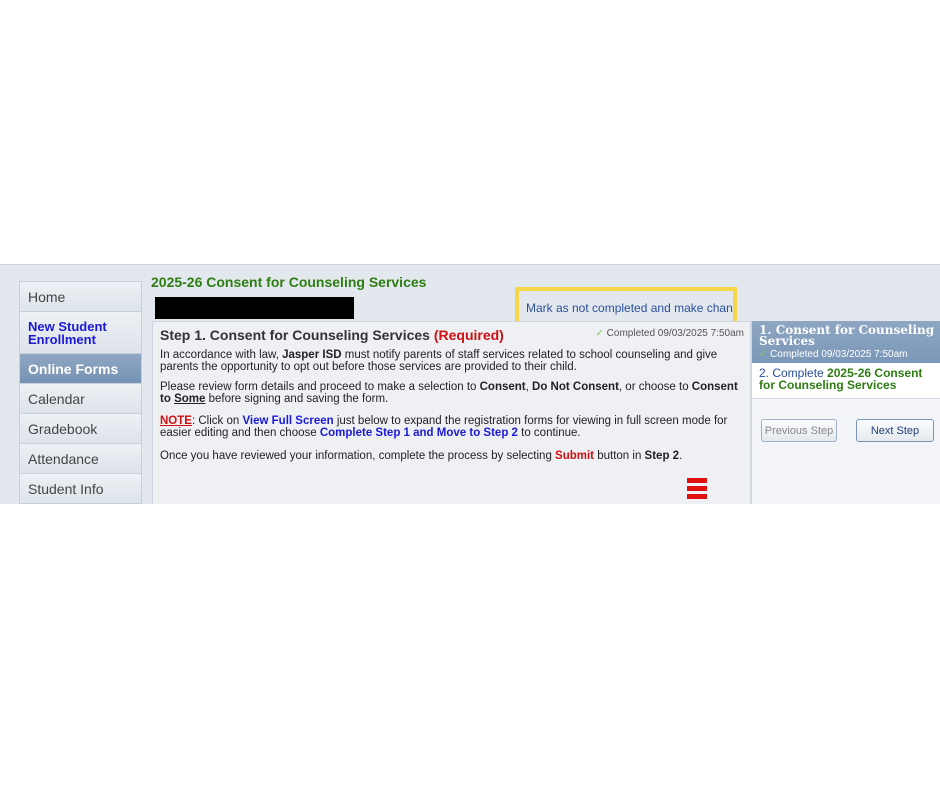 Image resolution: width=940 pixels, height=788 pixels. I want to click on view-full-screen-text: View Full Screen, so click(288, 421).